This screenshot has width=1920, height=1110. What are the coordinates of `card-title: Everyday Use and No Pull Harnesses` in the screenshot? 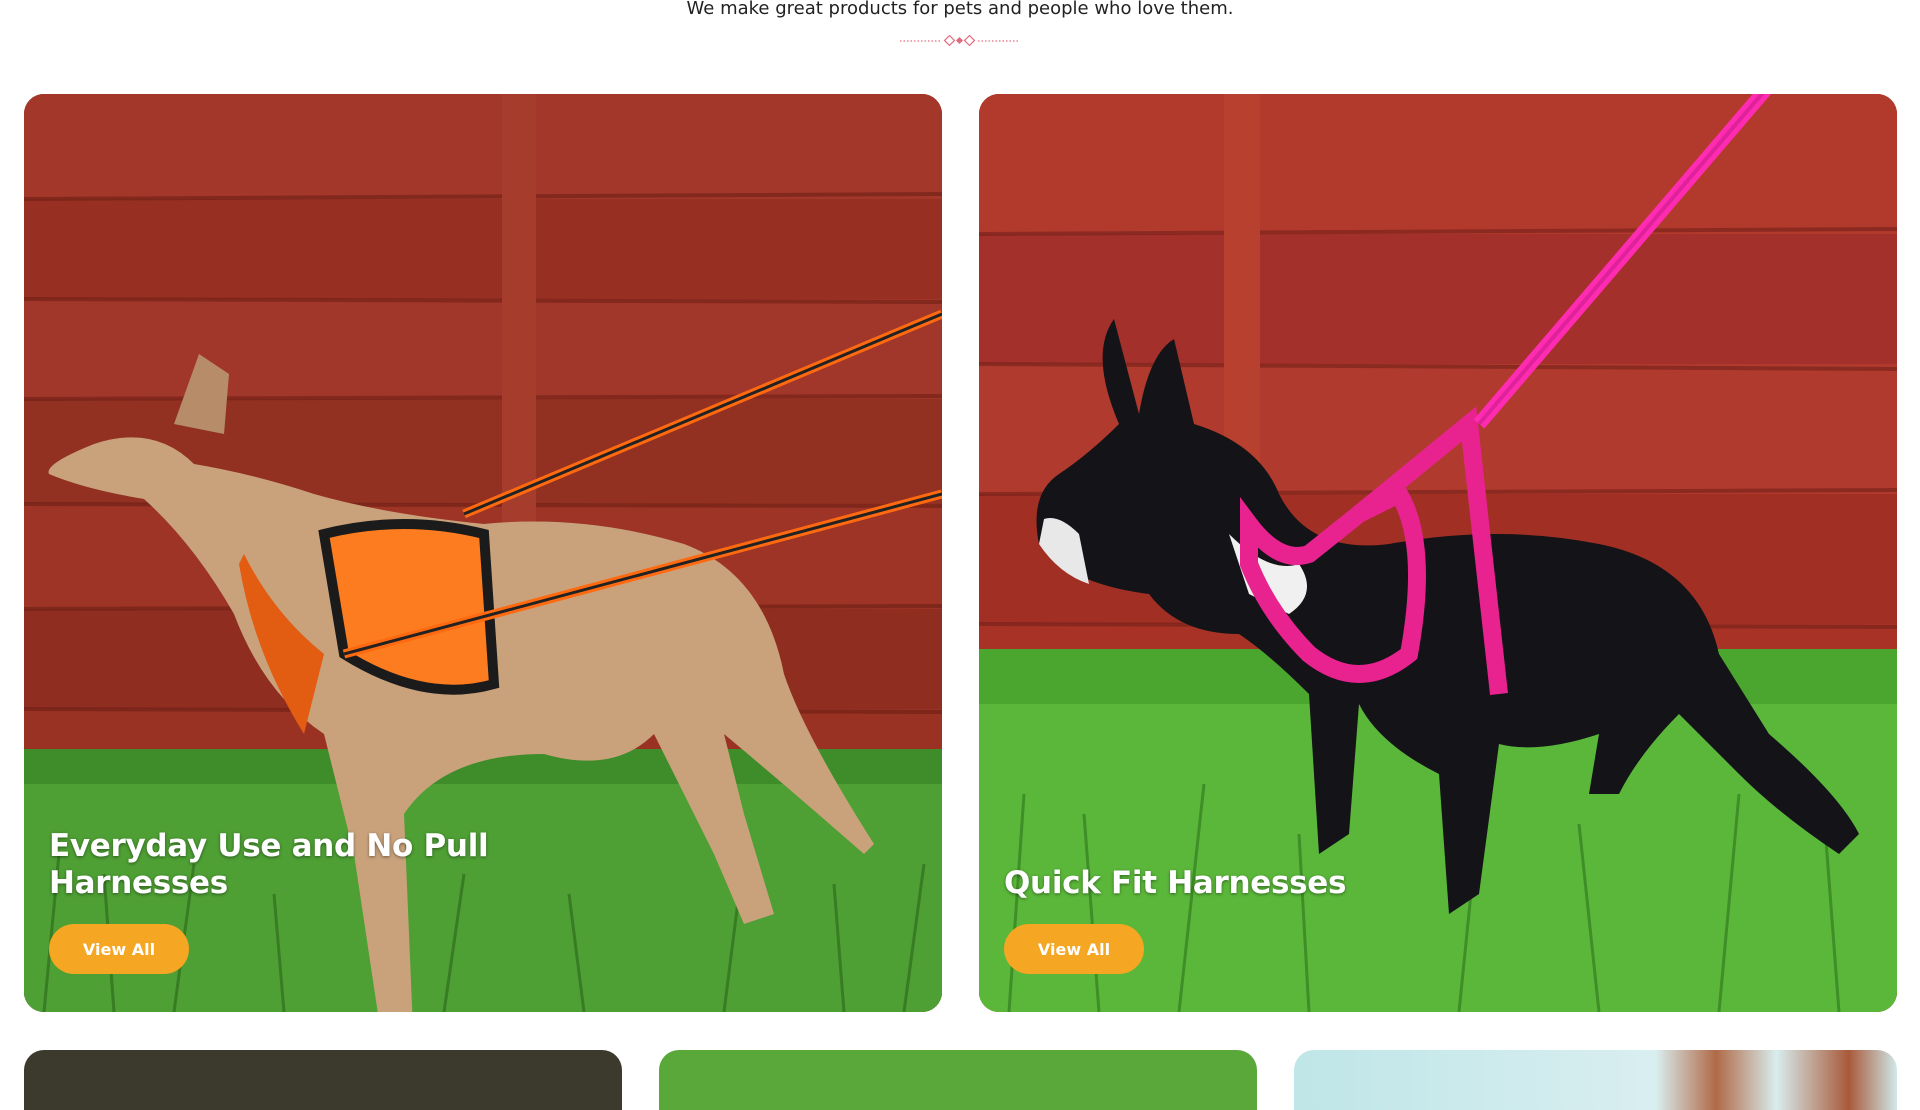 It's located at (269, 865).